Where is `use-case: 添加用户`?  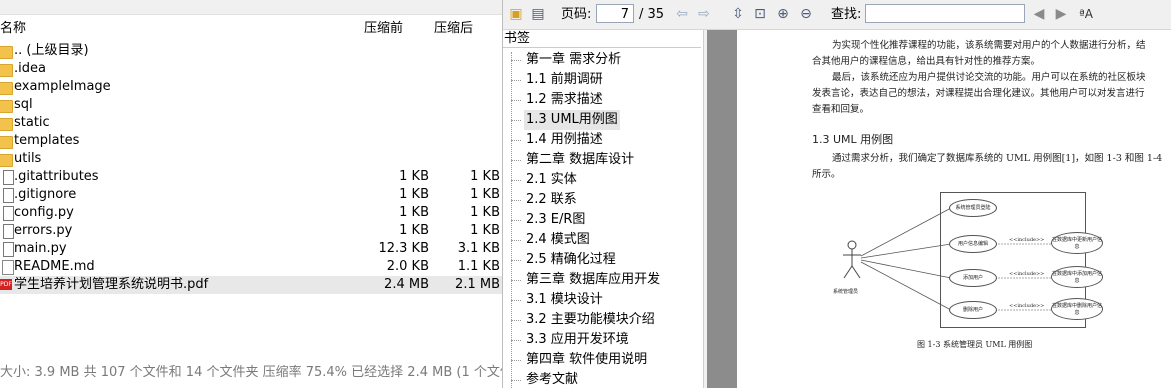 use-case: 添加用户 is located at coordinates (973, 278).